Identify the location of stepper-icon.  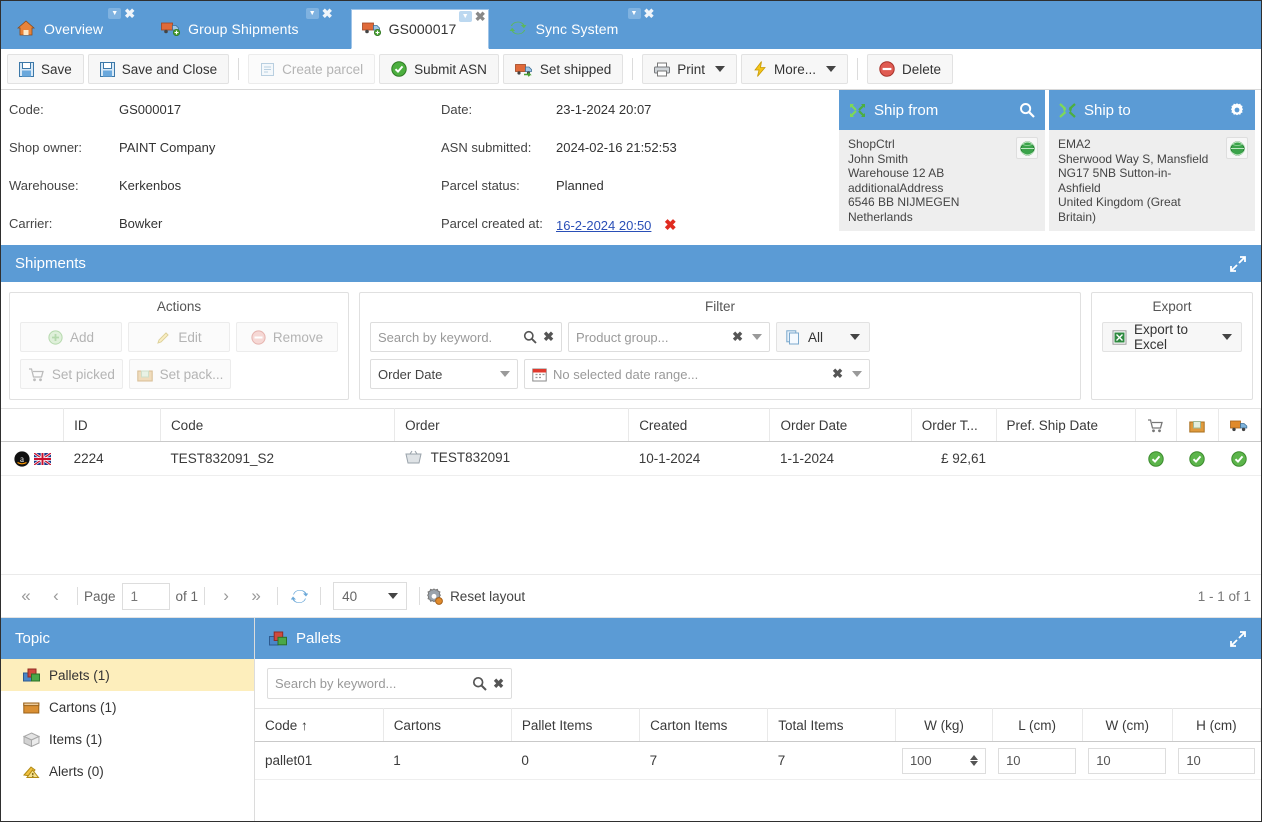
(974, 760).